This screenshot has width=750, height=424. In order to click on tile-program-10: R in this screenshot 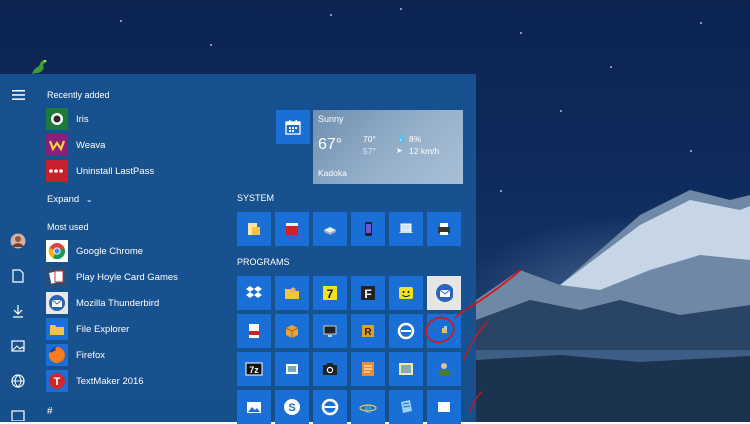, I will do `click(368, 331)`.